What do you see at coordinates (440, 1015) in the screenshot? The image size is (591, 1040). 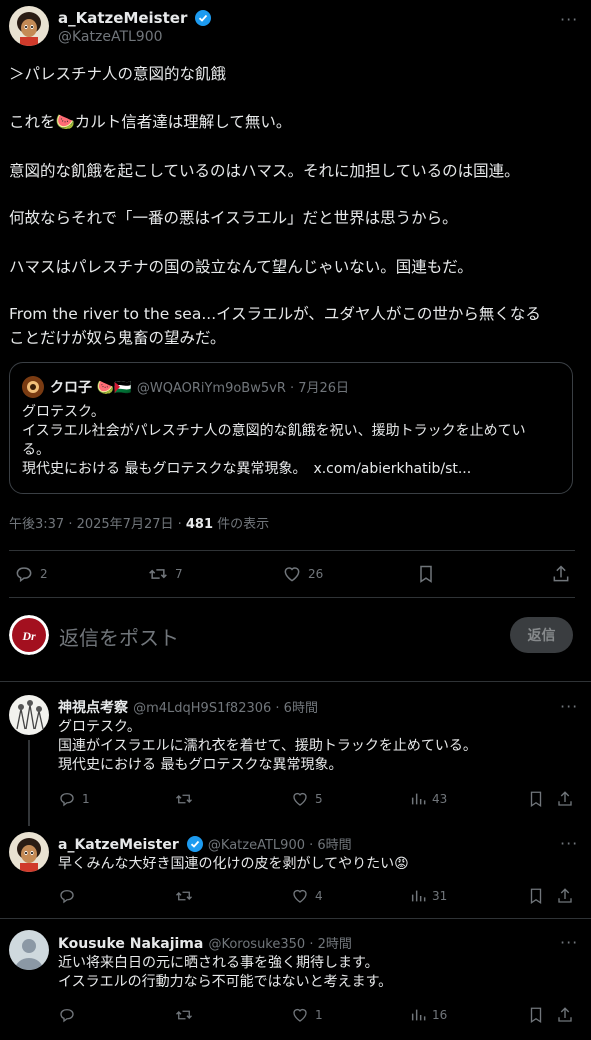 I see `views-count: 16` at bounding box center [440, 1015].